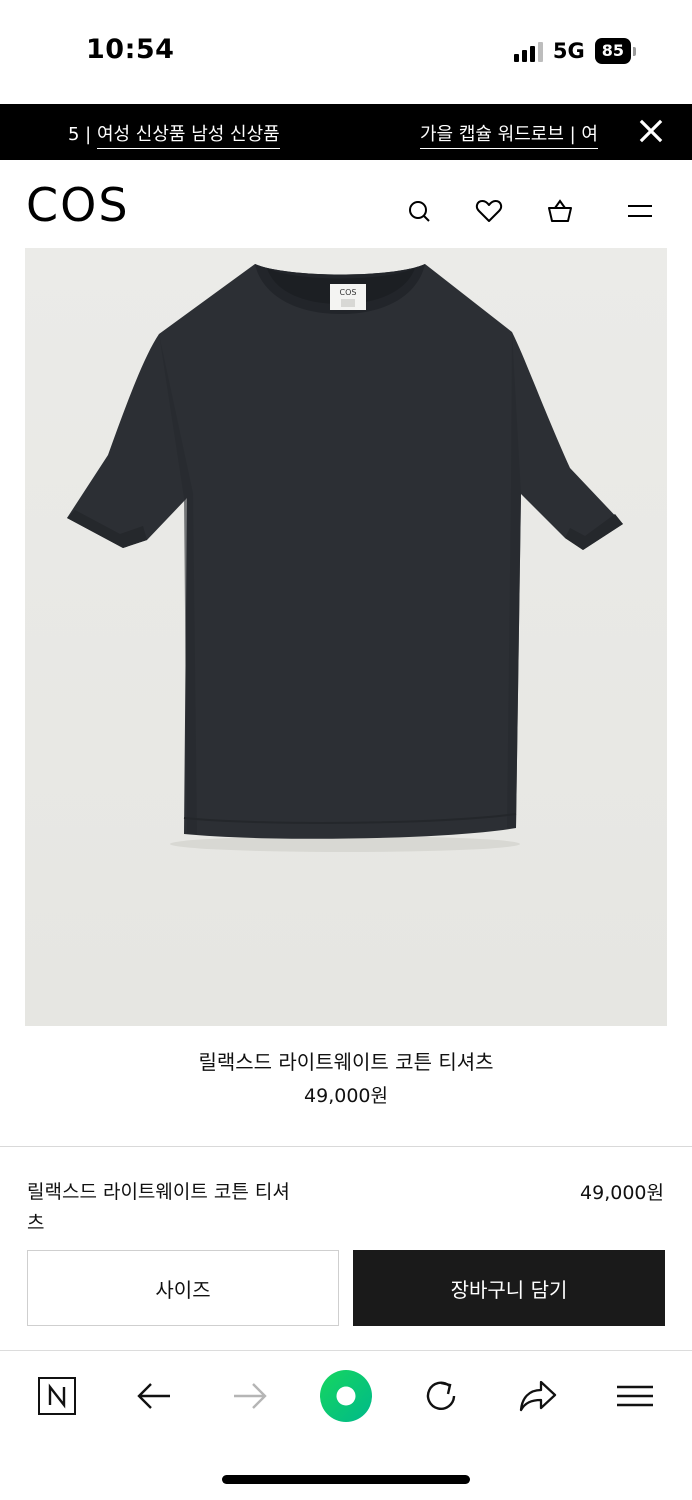  Describe the element at coordinates (346, 132) in the screenshot. I see `promo-banner: 5 | 여성 신상품 남성 신상품 가을 캡슐 워드로브 | 여` at that location.